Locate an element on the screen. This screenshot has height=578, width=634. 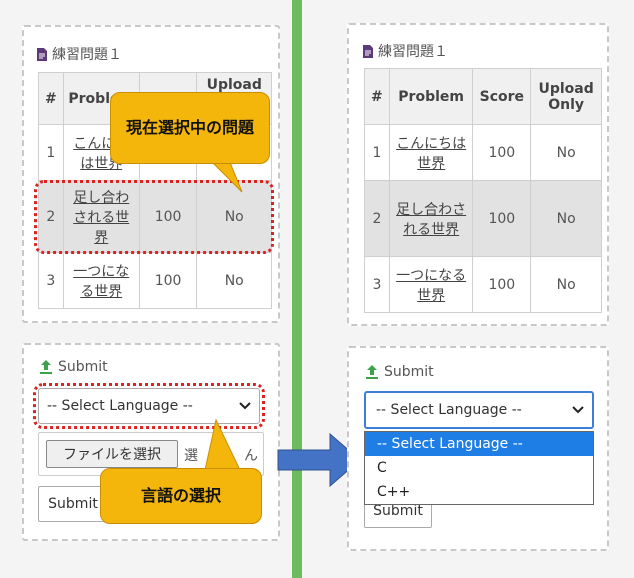
language-option: C++ is located at coordinates (479, 492).